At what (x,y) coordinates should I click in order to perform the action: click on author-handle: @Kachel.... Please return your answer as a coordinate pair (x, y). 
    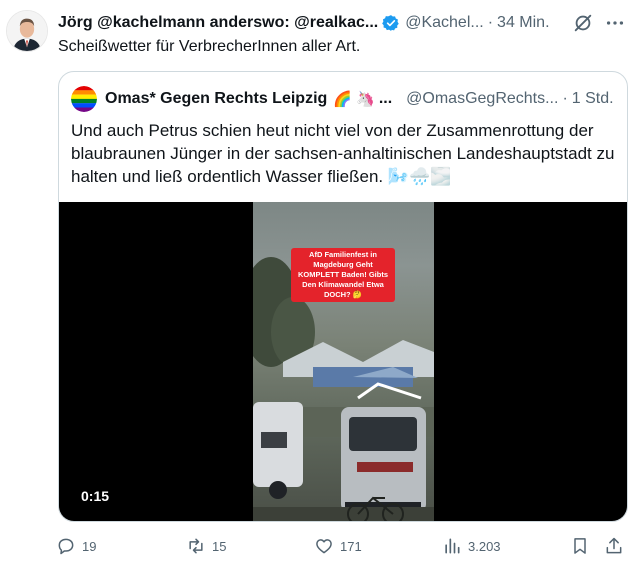
    Looking at the image, I should click on (444, 23).